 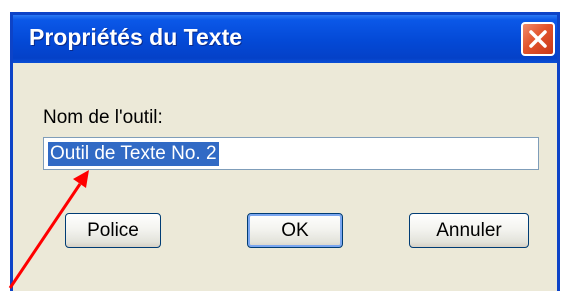 I want to click on close-button, so click(x=538, y=39).